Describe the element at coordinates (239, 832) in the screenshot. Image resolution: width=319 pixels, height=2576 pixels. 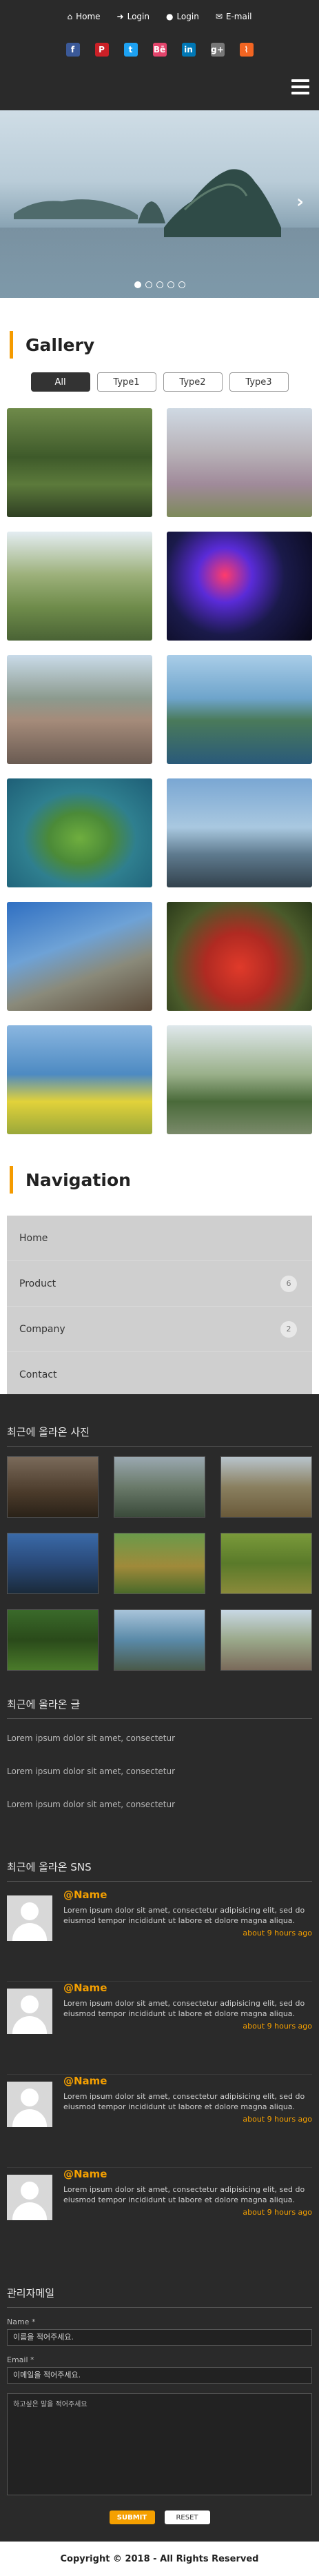
I see `gallery-image-tower` at that location.